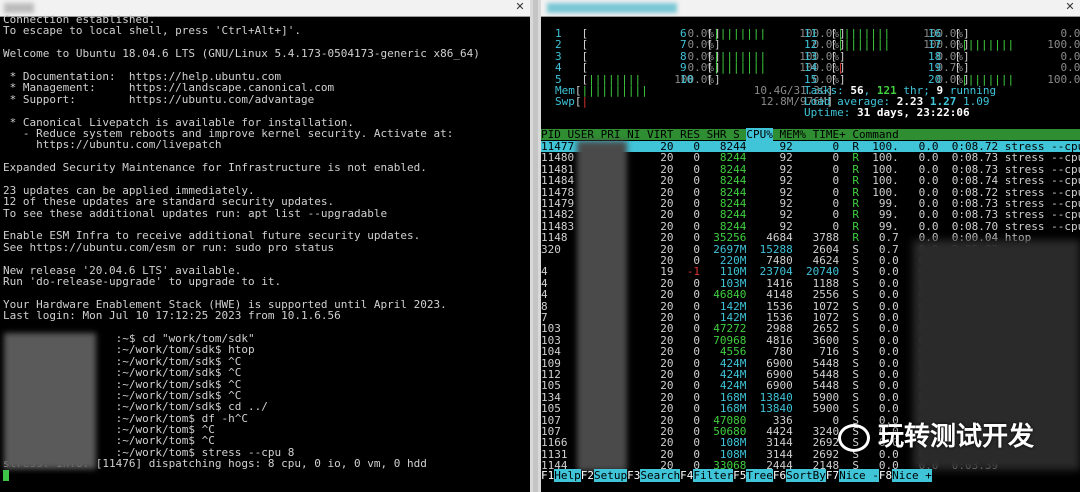 The height and width of the screenshot is (492, 1080). Describe the element at coordinates (885, 475) in the screenshot. I see `fkey-f8: F8` at that location.